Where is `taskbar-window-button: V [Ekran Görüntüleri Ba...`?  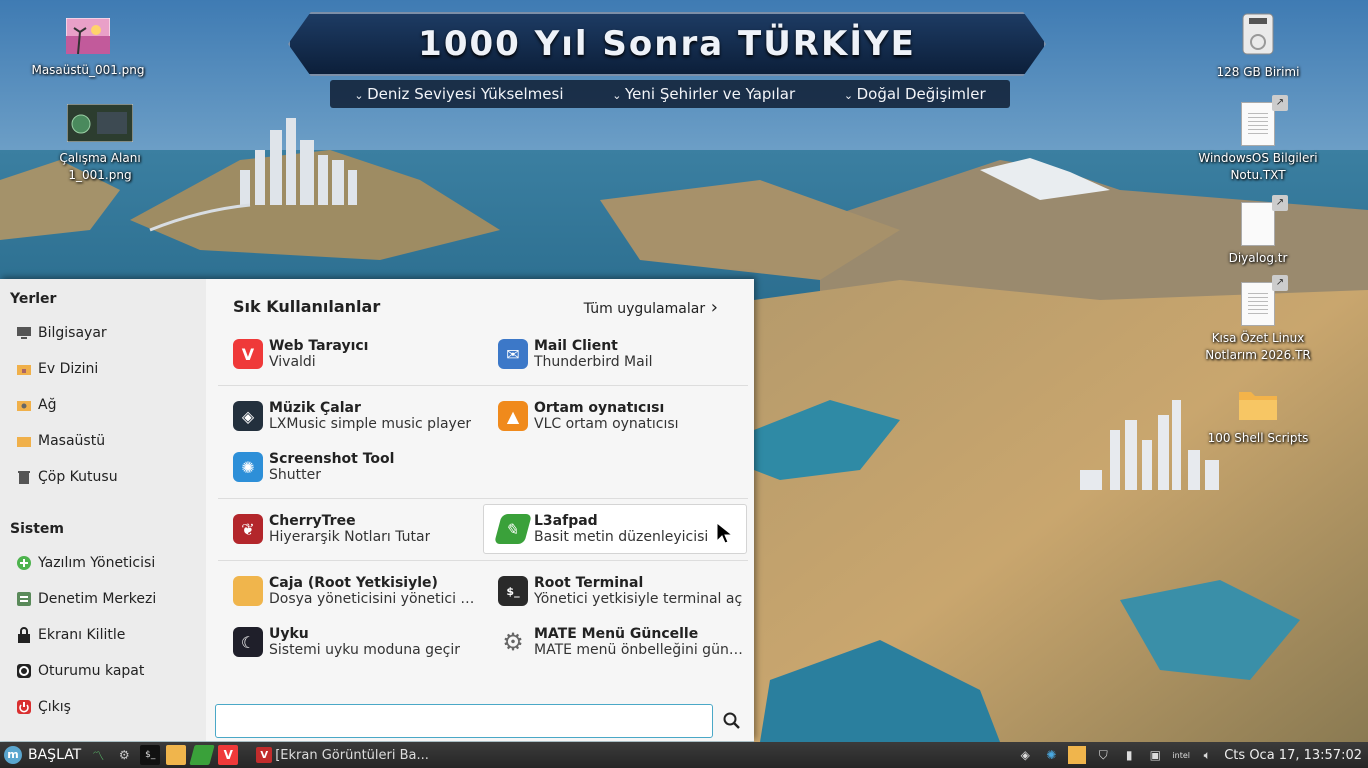
taskbar-window-button: V [Ekran Görüntüleri Ba... is located at coordinates (341, 755).